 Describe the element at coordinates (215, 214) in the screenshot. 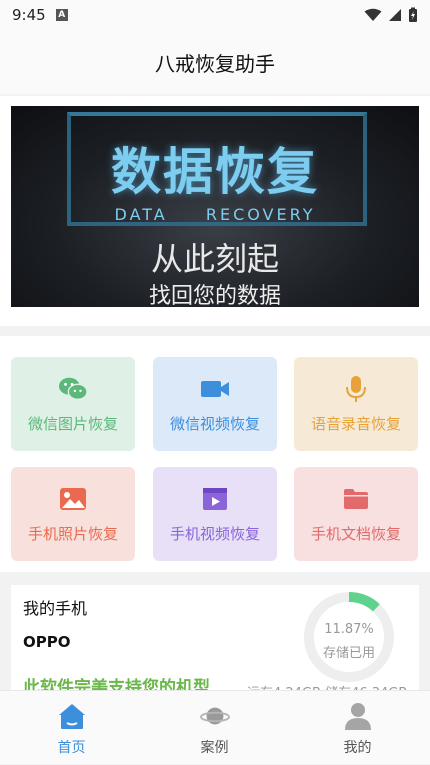

I see `banner-subtitle: DATA RECOVERY` at that location.